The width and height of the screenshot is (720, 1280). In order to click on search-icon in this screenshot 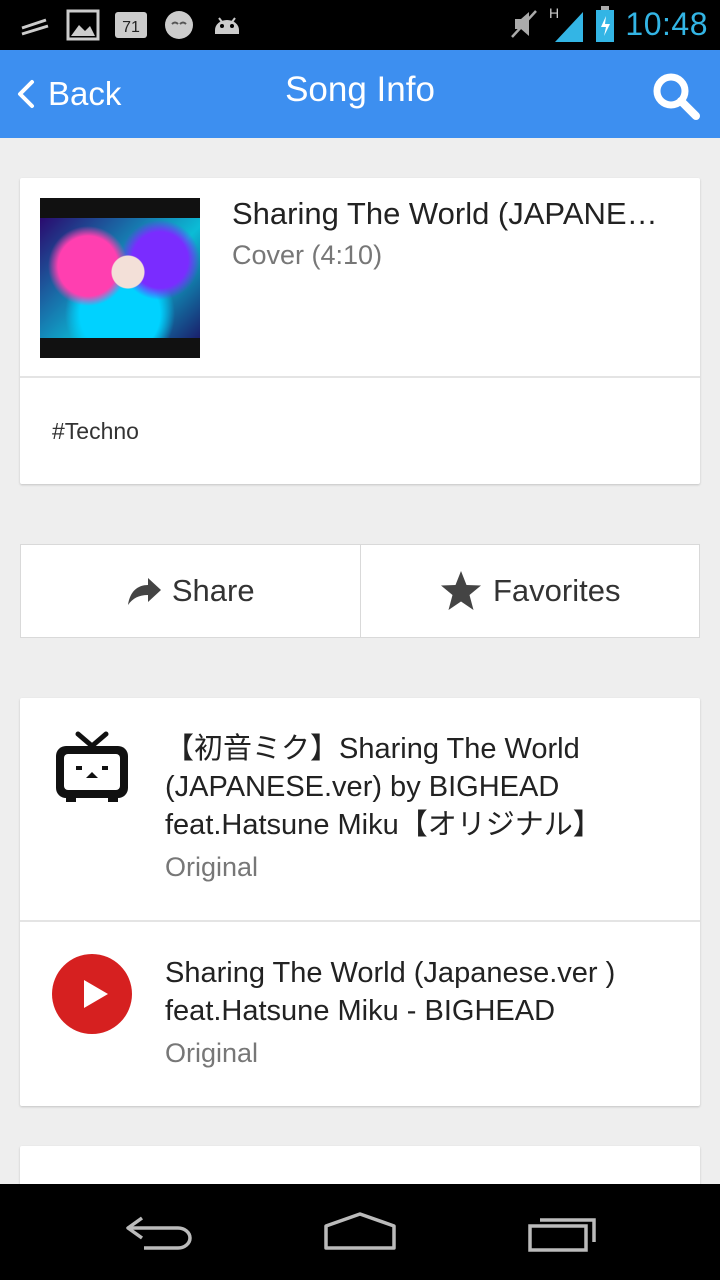, I will do `click(676, 96)`.